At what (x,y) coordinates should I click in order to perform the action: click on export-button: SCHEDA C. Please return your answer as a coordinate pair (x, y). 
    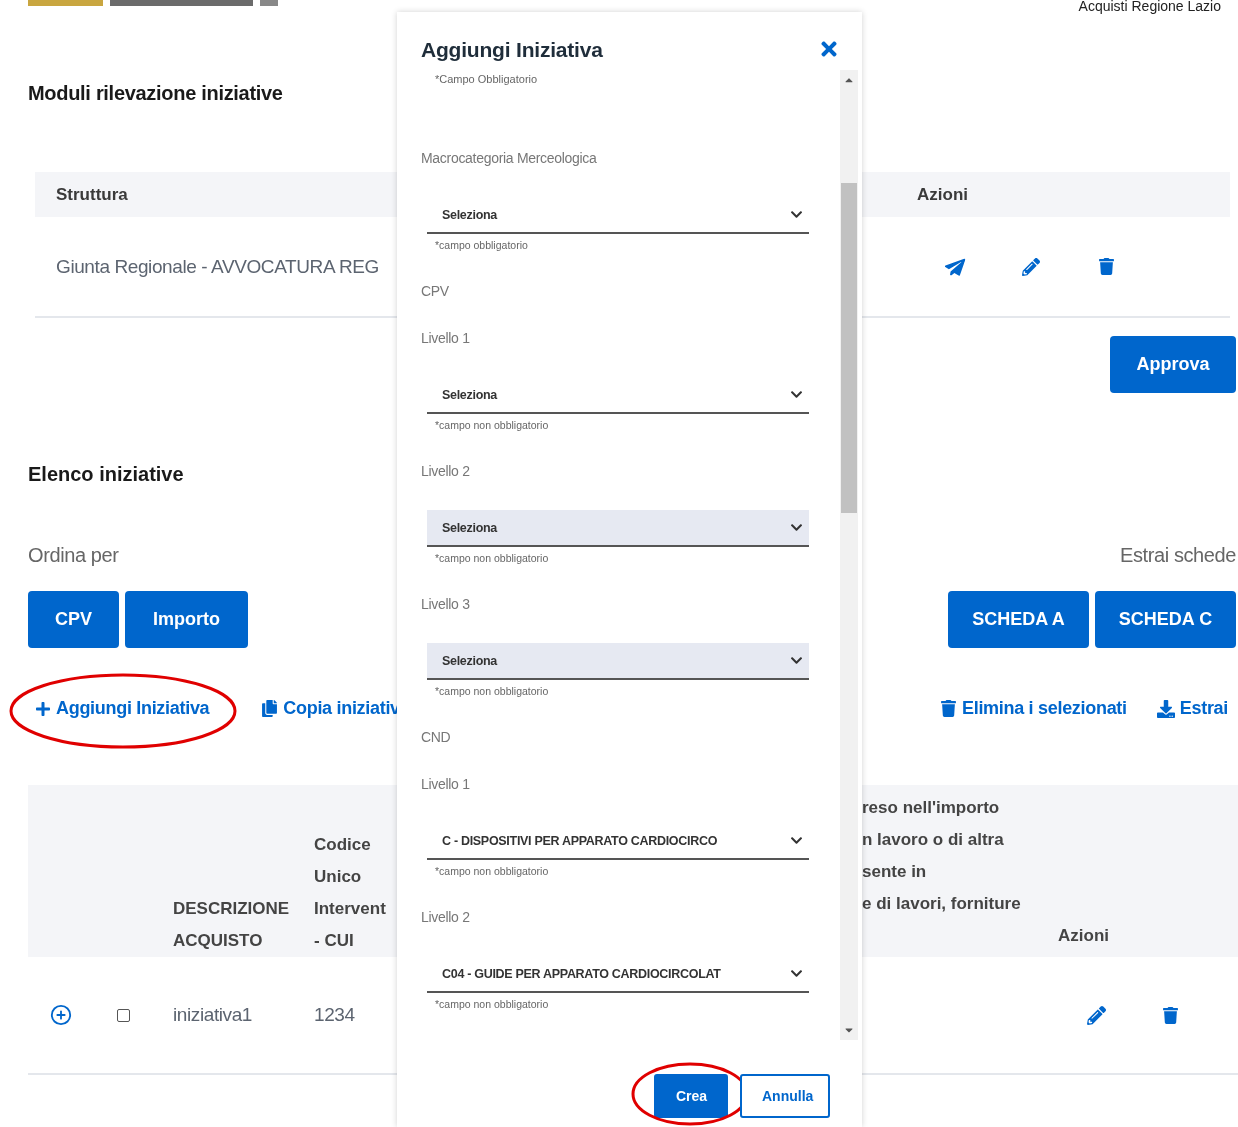
    Looking at the image, I should click on (1165, 619).